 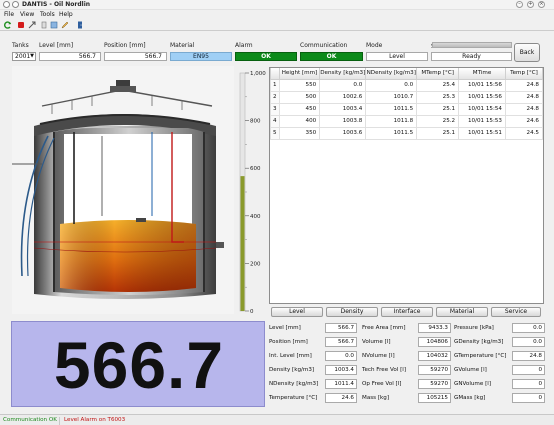 What do you see at coordinates (258, 74) in the screenshot?
I see `gauge-tick-label: 1,000` at bounding box center [258, 74].